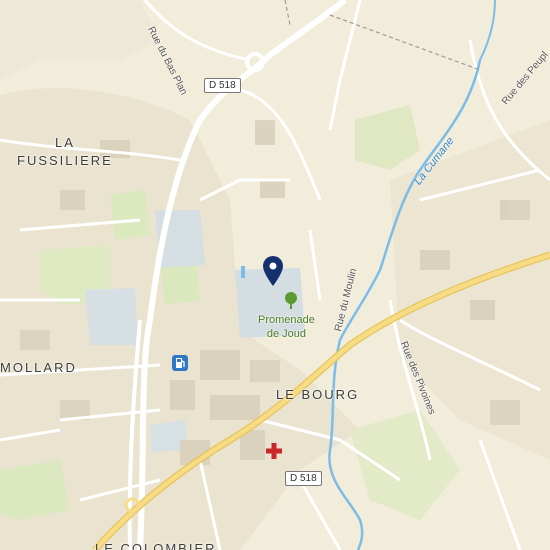 Image resolution: width=550 pixels, height=550 pixels. What do you see at coordinates (291, 303) in the screenshot?
I see `tree-icon` at bounding box center [291, 303].